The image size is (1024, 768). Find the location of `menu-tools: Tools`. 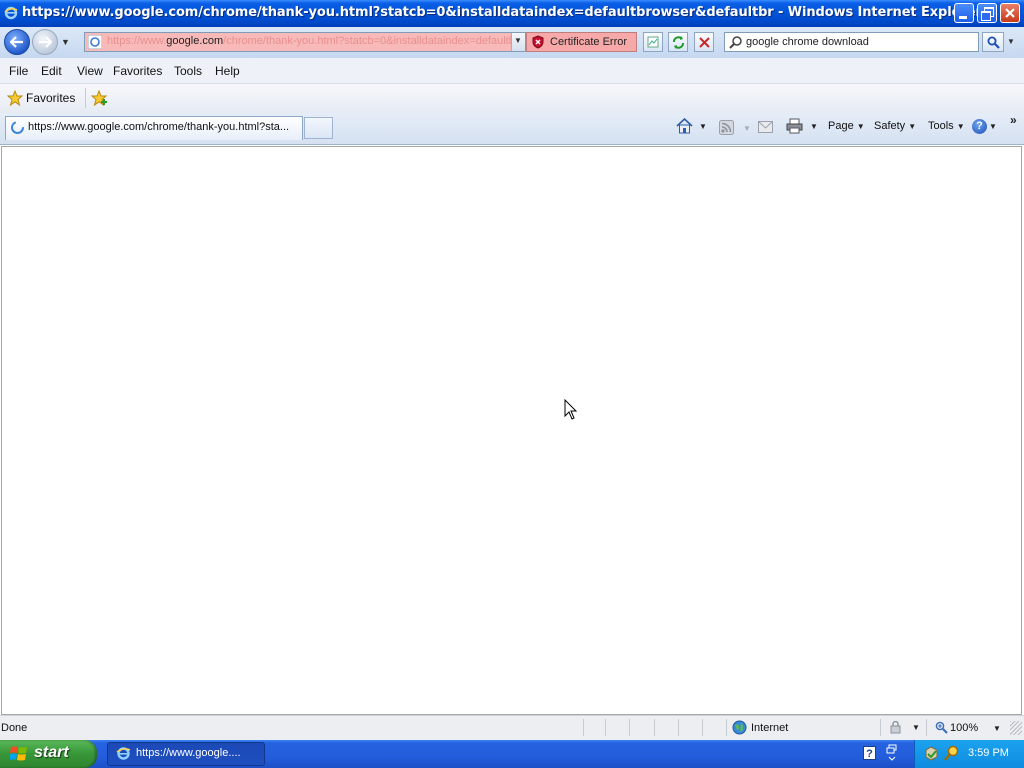

menu-tools: Tools is located at coordinates (188, 71).